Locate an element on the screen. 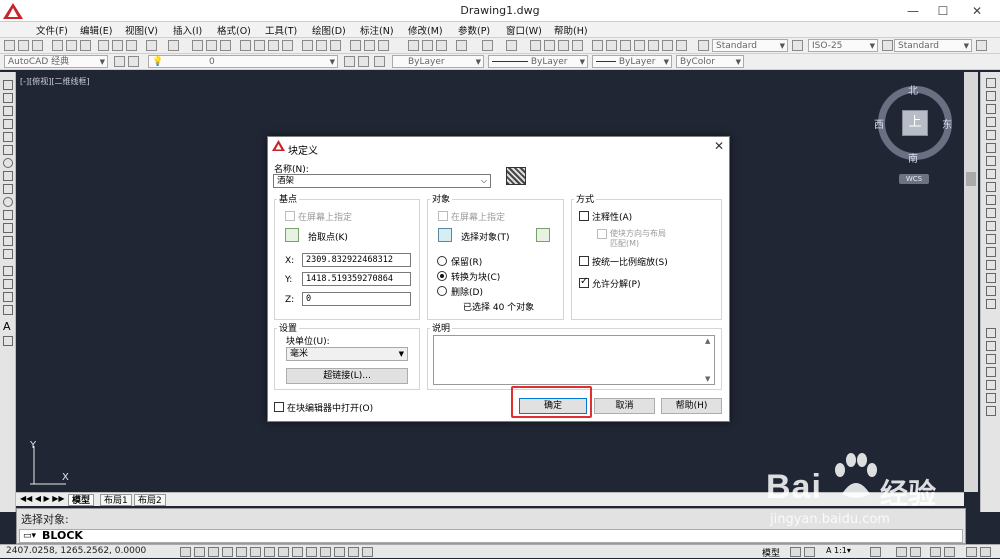 The width and height of the screenshot is (1000, 559). send-under-icon is located at coordinates (991, 385).